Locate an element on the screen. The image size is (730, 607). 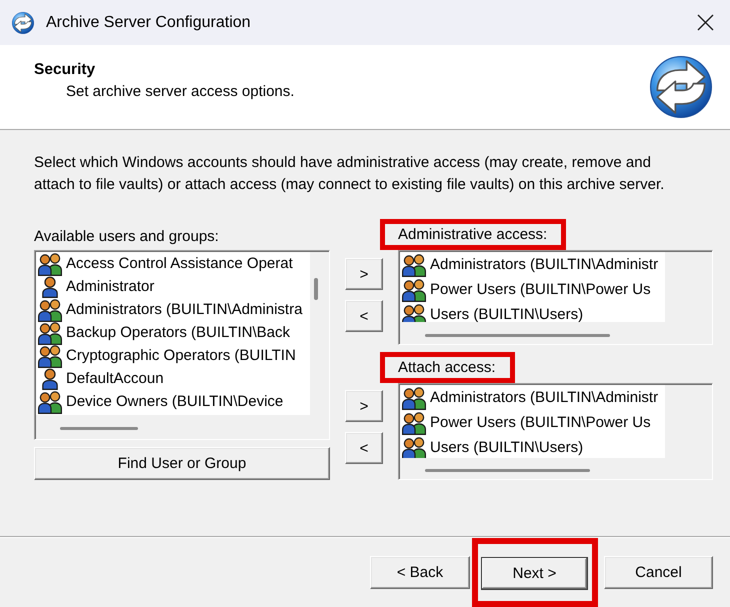
user-list: Access Control Assistance Operat Administrator Administrators (BUILTIN\Administra Backup Operators (BUILTIN\Back Cryptographic Operators (BUILTIN DefaultAccoun Device Owners (BUILTIN\Device is located at coordinates (182, 345).